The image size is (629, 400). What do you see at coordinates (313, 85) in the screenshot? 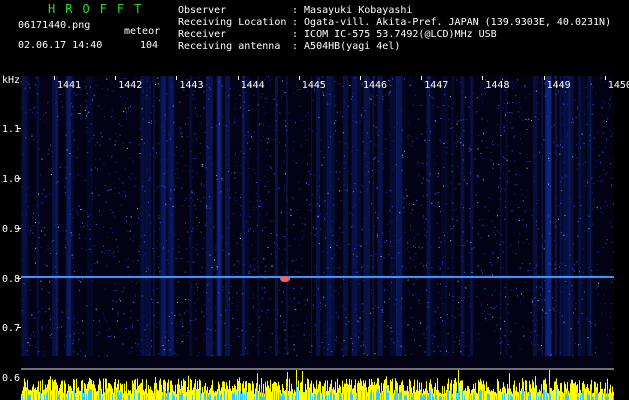
I see `minute-label: 1445` at bounding box center [313, 85].